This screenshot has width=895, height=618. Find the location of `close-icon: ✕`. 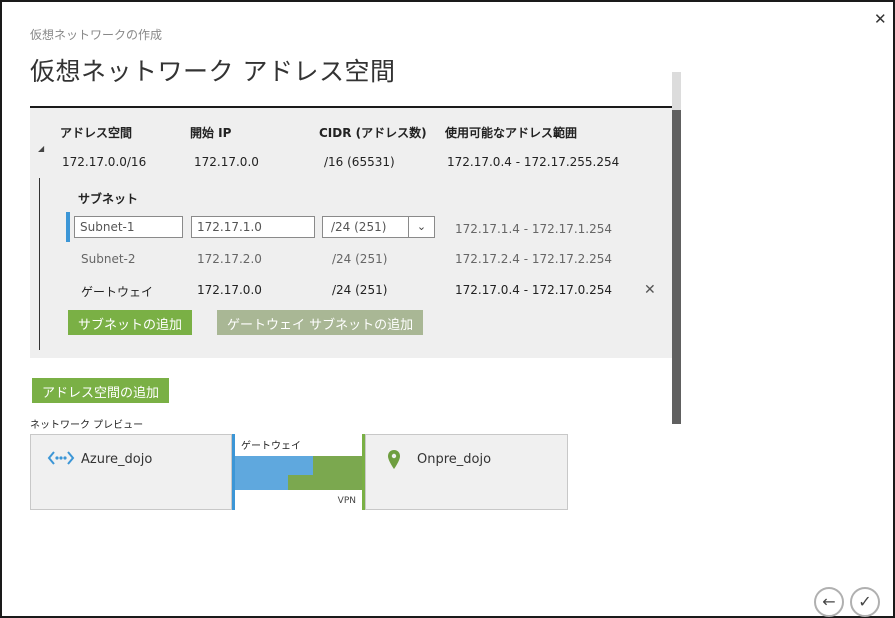

close-icon: ✕ is located at coordinates (880, 19).